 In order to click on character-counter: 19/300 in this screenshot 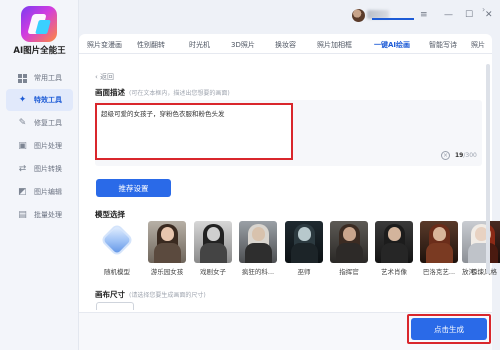, I will do `click(466, 155)`.